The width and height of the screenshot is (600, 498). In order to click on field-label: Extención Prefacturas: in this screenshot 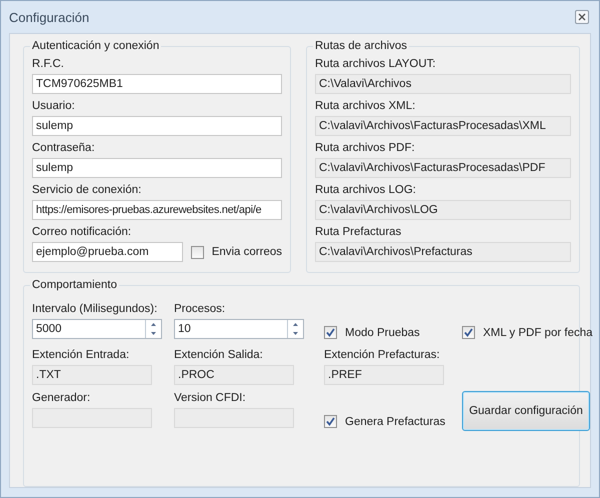, I will do `click(382, 355)`.